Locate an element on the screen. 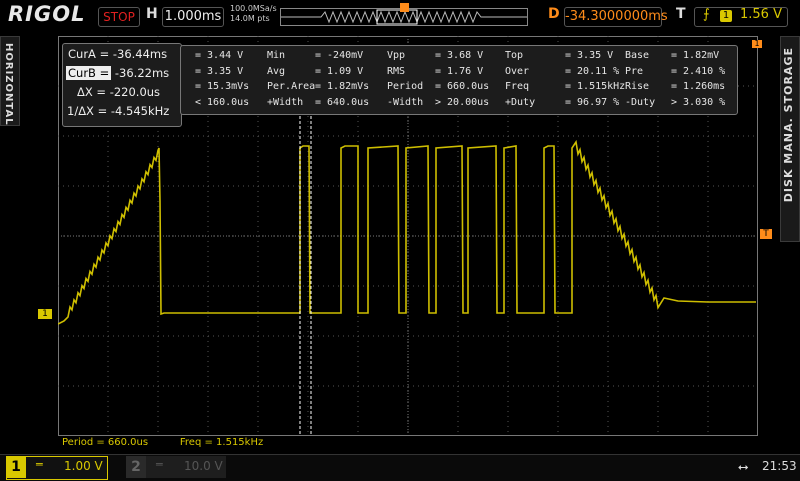 The width and height of the screenshot is (800, 481). cursor-b-readout: CurB = -36.22ms is located at coordinates (117, 73).